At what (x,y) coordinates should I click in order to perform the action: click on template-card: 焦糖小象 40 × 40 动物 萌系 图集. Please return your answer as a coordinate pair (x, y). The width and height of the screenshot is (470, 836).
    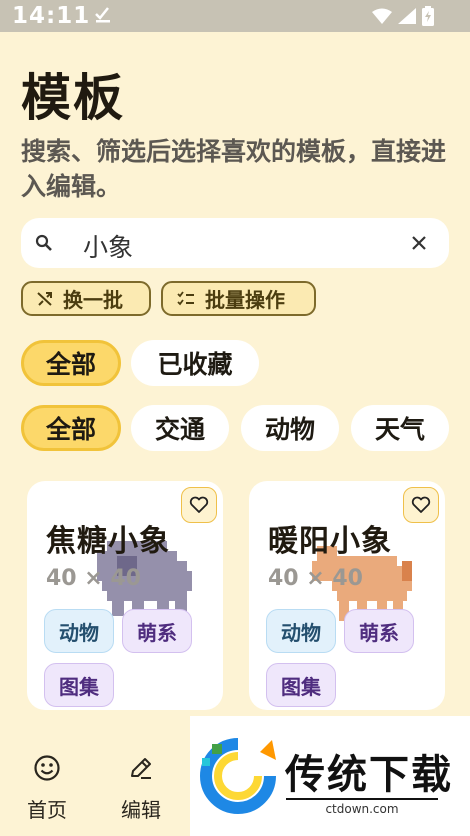
    Looking at the image, I should click on (125, 595).